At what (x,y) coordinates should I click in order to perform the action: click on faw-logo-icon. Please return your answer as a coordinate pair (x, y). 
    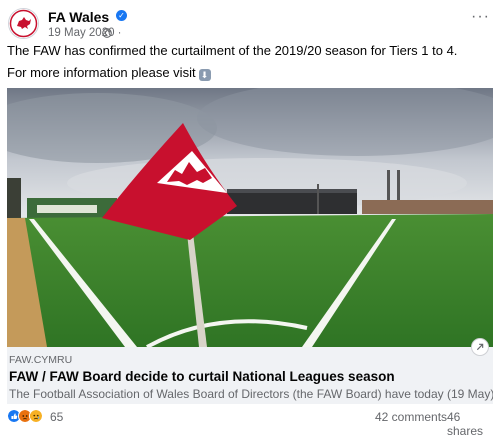
    Looking at the image, I should click on (23, 23).